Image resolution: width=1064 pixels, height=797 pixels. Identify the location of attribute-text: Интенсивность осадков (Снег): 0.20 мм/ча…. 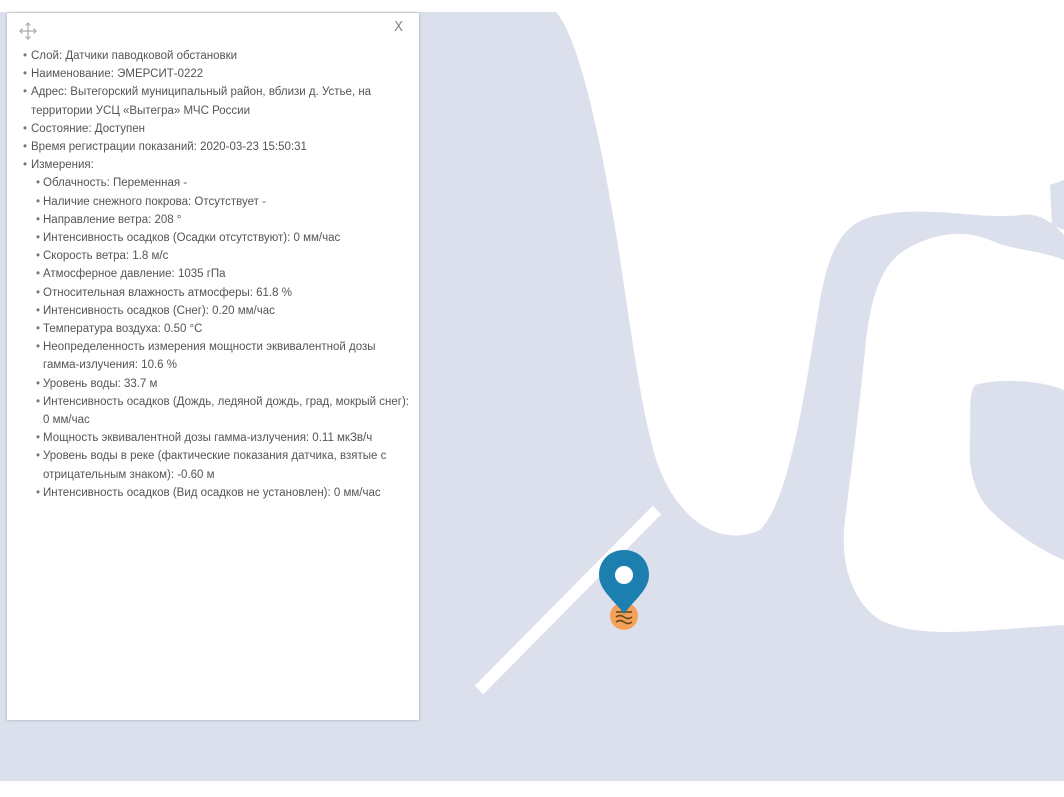
(159, 310).